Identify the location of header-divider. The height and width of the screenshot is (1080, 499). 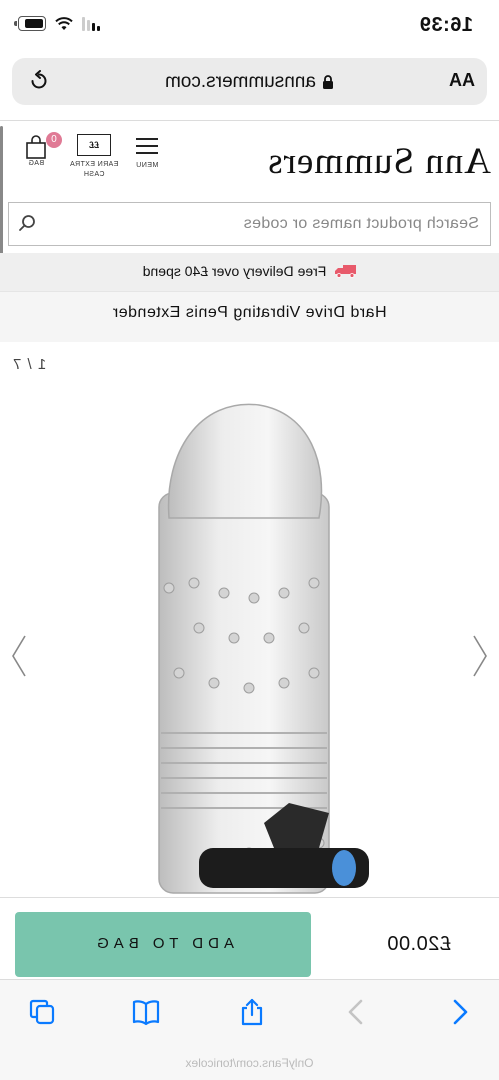
(249, 120).